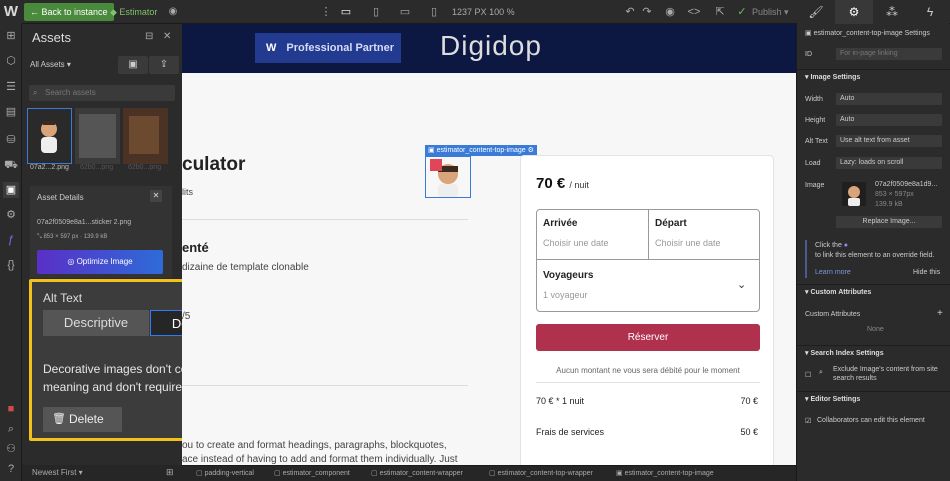  Describe the element at coordinates (665, 473) in the screenshot. I see `breadcrumb-item: ▣ estimator_content-top-image` at that location.